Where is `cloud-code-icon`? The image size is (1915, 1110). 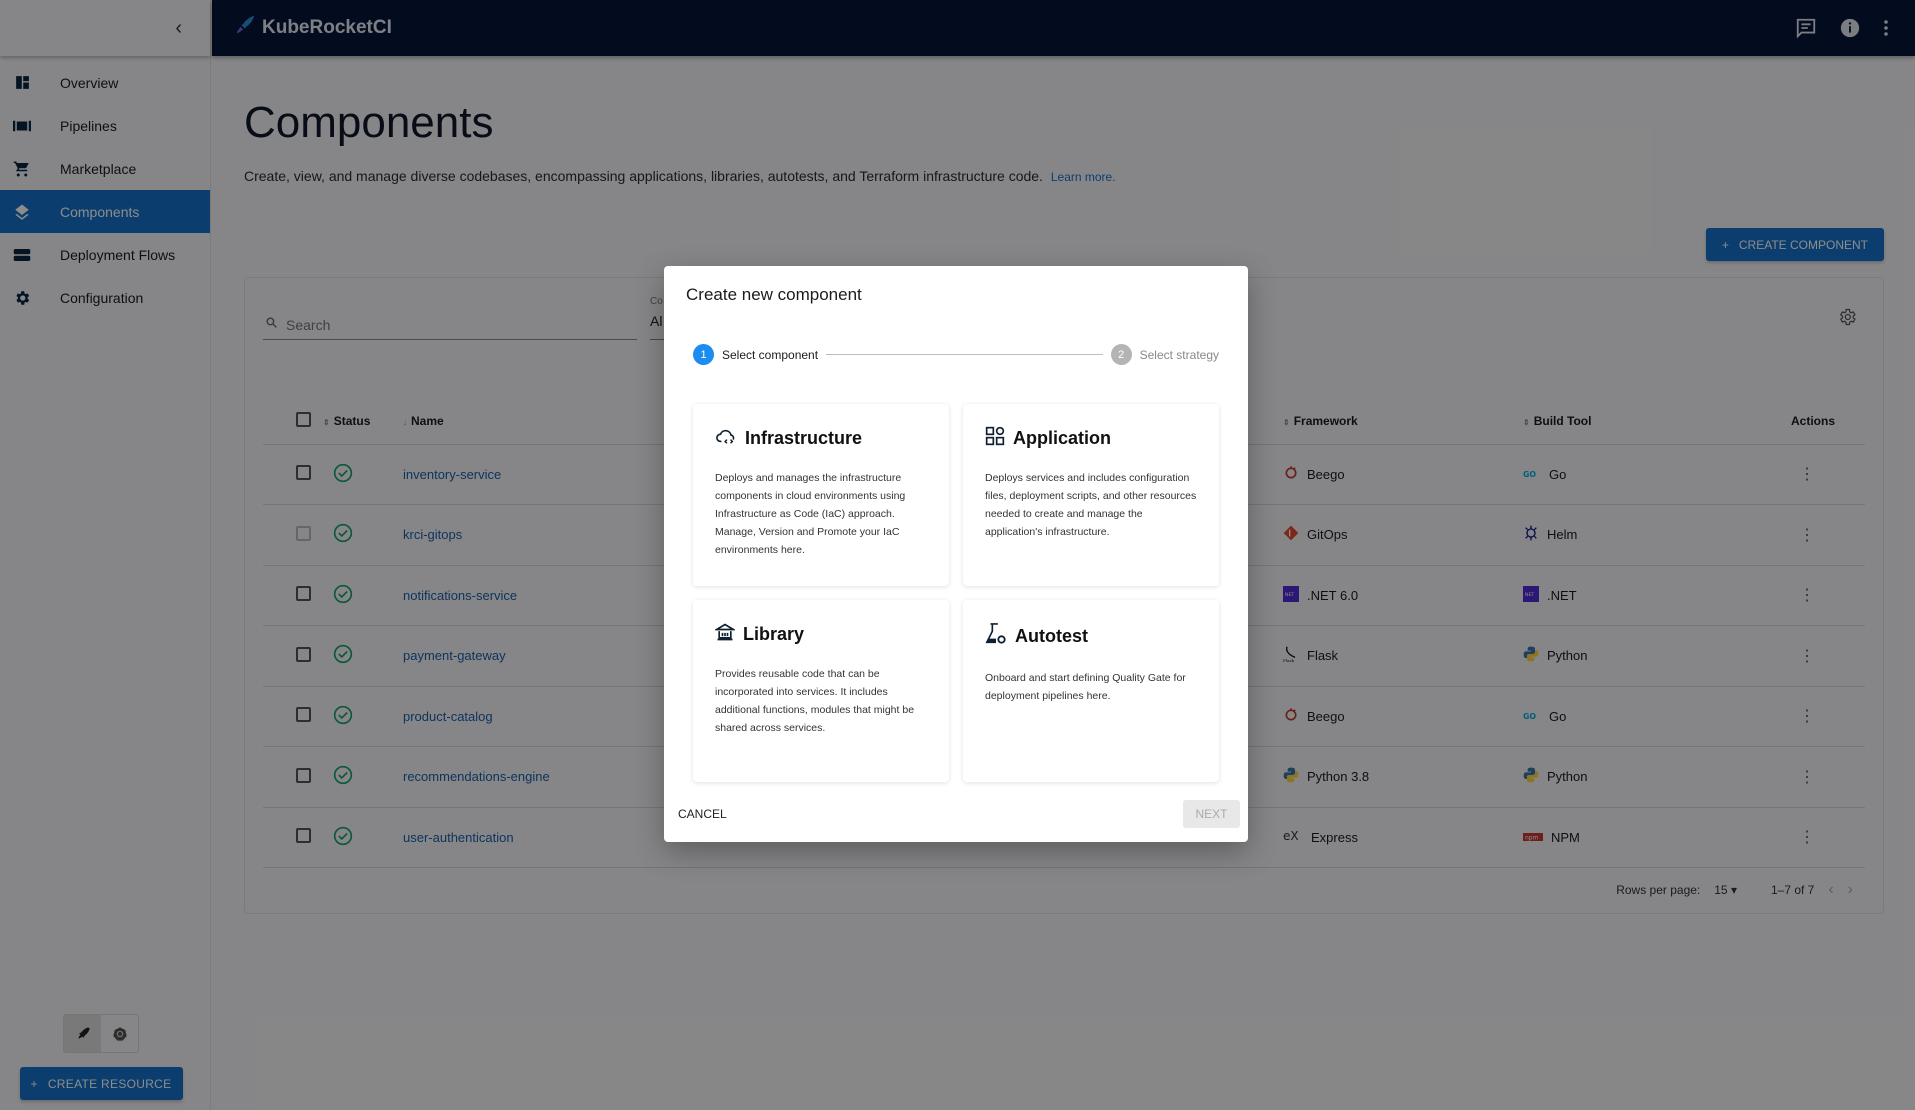 cloud-code-icon is located at coordinates (726, 438).